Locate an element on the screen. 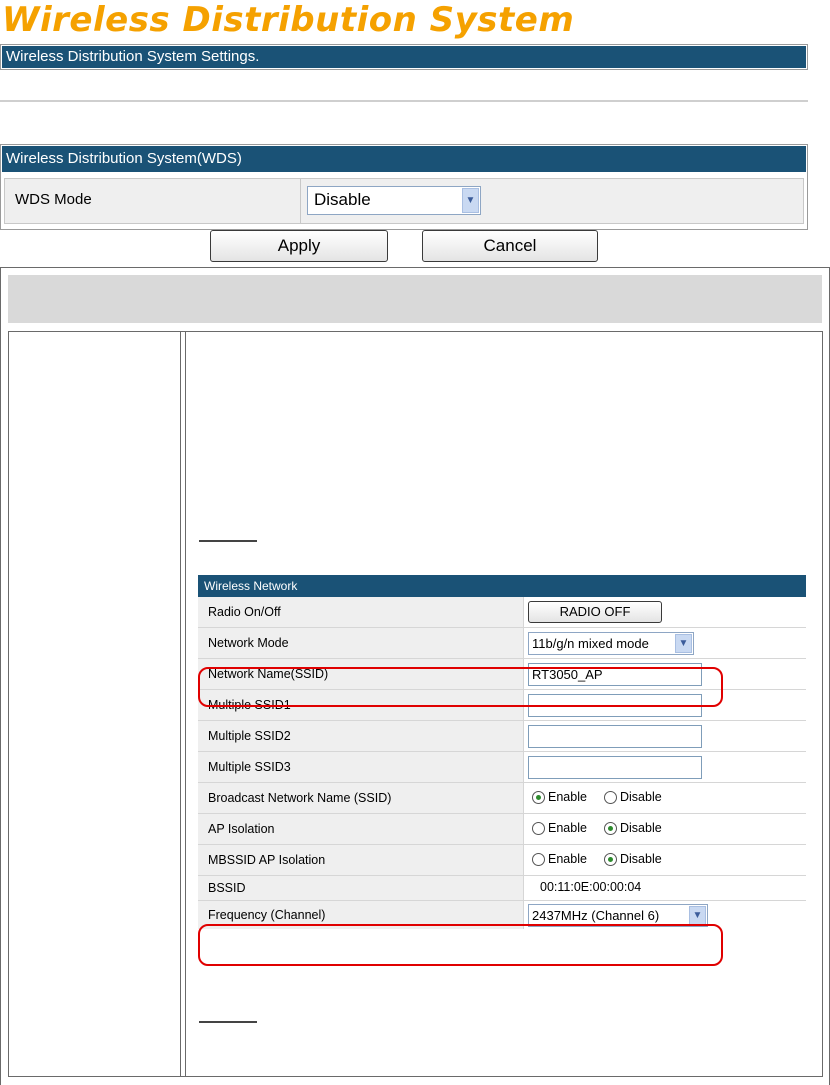  subtitle-bar: Wireless Distribution System Settings. is located at coordinates (404, 57).